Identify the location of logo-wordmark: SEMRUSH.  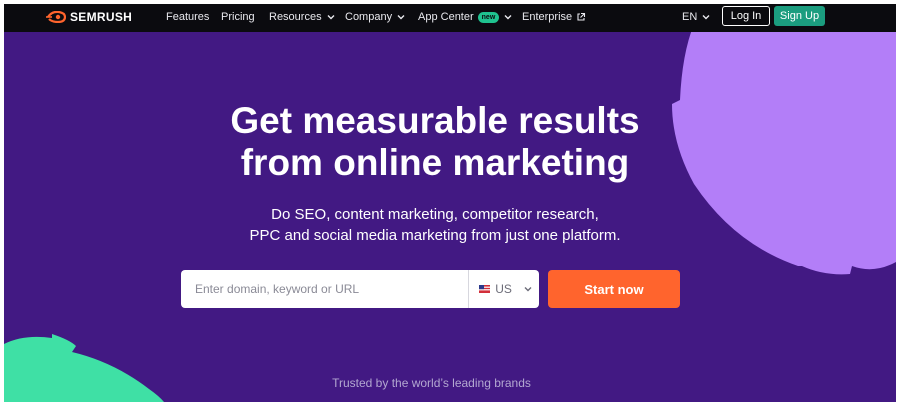
(101, 17).